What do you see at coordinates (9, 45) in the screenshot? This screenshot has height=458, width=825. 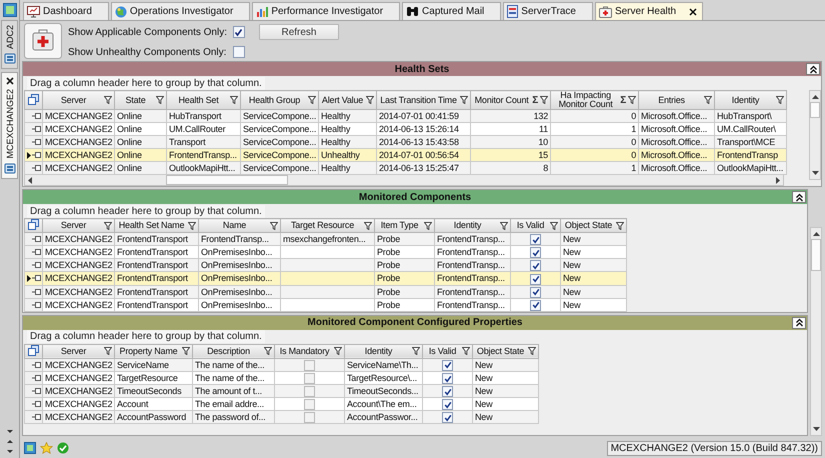 I see `side-tab: ADC2` at bounding box center [9, 45].